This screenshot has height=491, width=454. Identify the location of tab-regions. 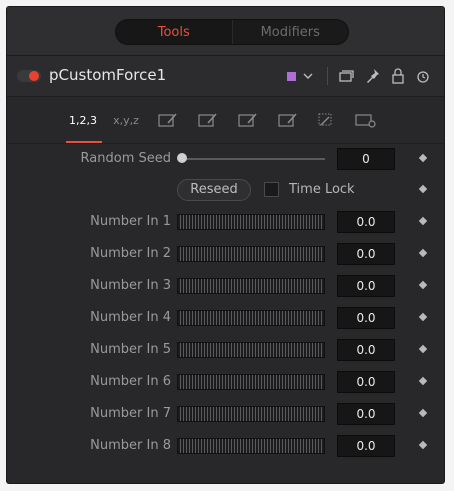
(248, 120).